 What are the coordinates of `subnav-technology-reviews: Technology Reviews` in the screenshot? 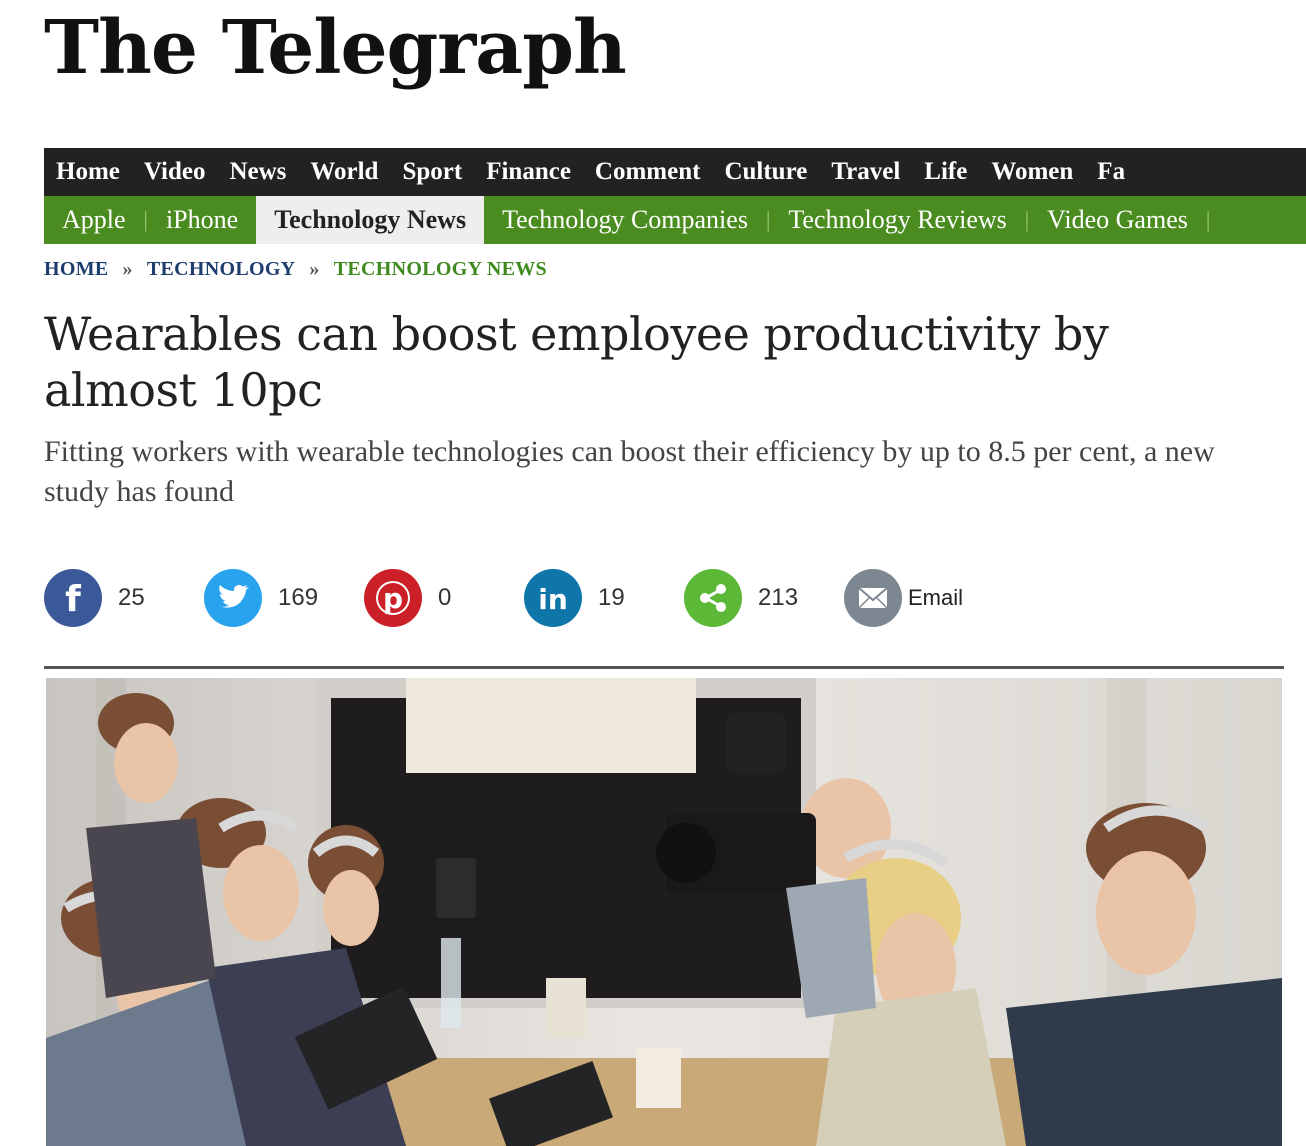 It's located at (897, 220).